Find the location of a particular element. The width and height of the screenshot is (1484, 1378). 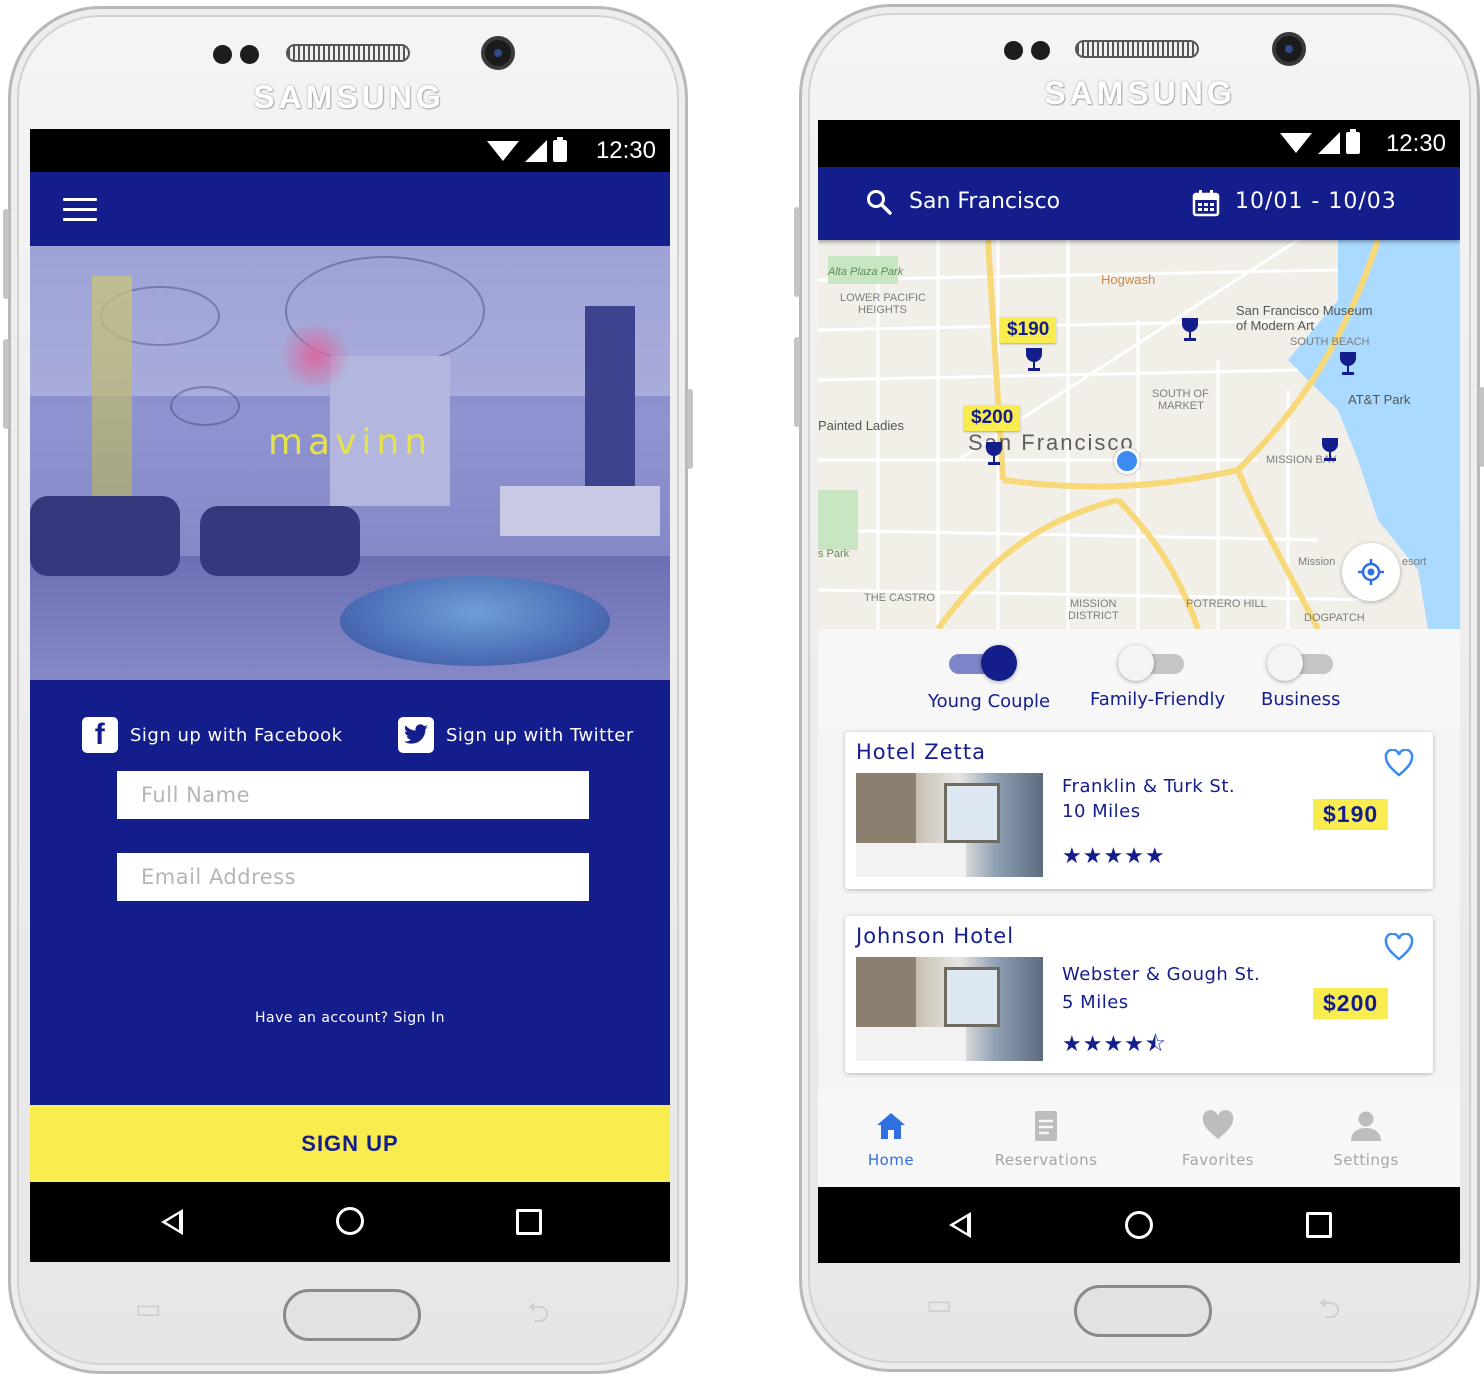

business-toggle is located at coordinates (1302, 663).